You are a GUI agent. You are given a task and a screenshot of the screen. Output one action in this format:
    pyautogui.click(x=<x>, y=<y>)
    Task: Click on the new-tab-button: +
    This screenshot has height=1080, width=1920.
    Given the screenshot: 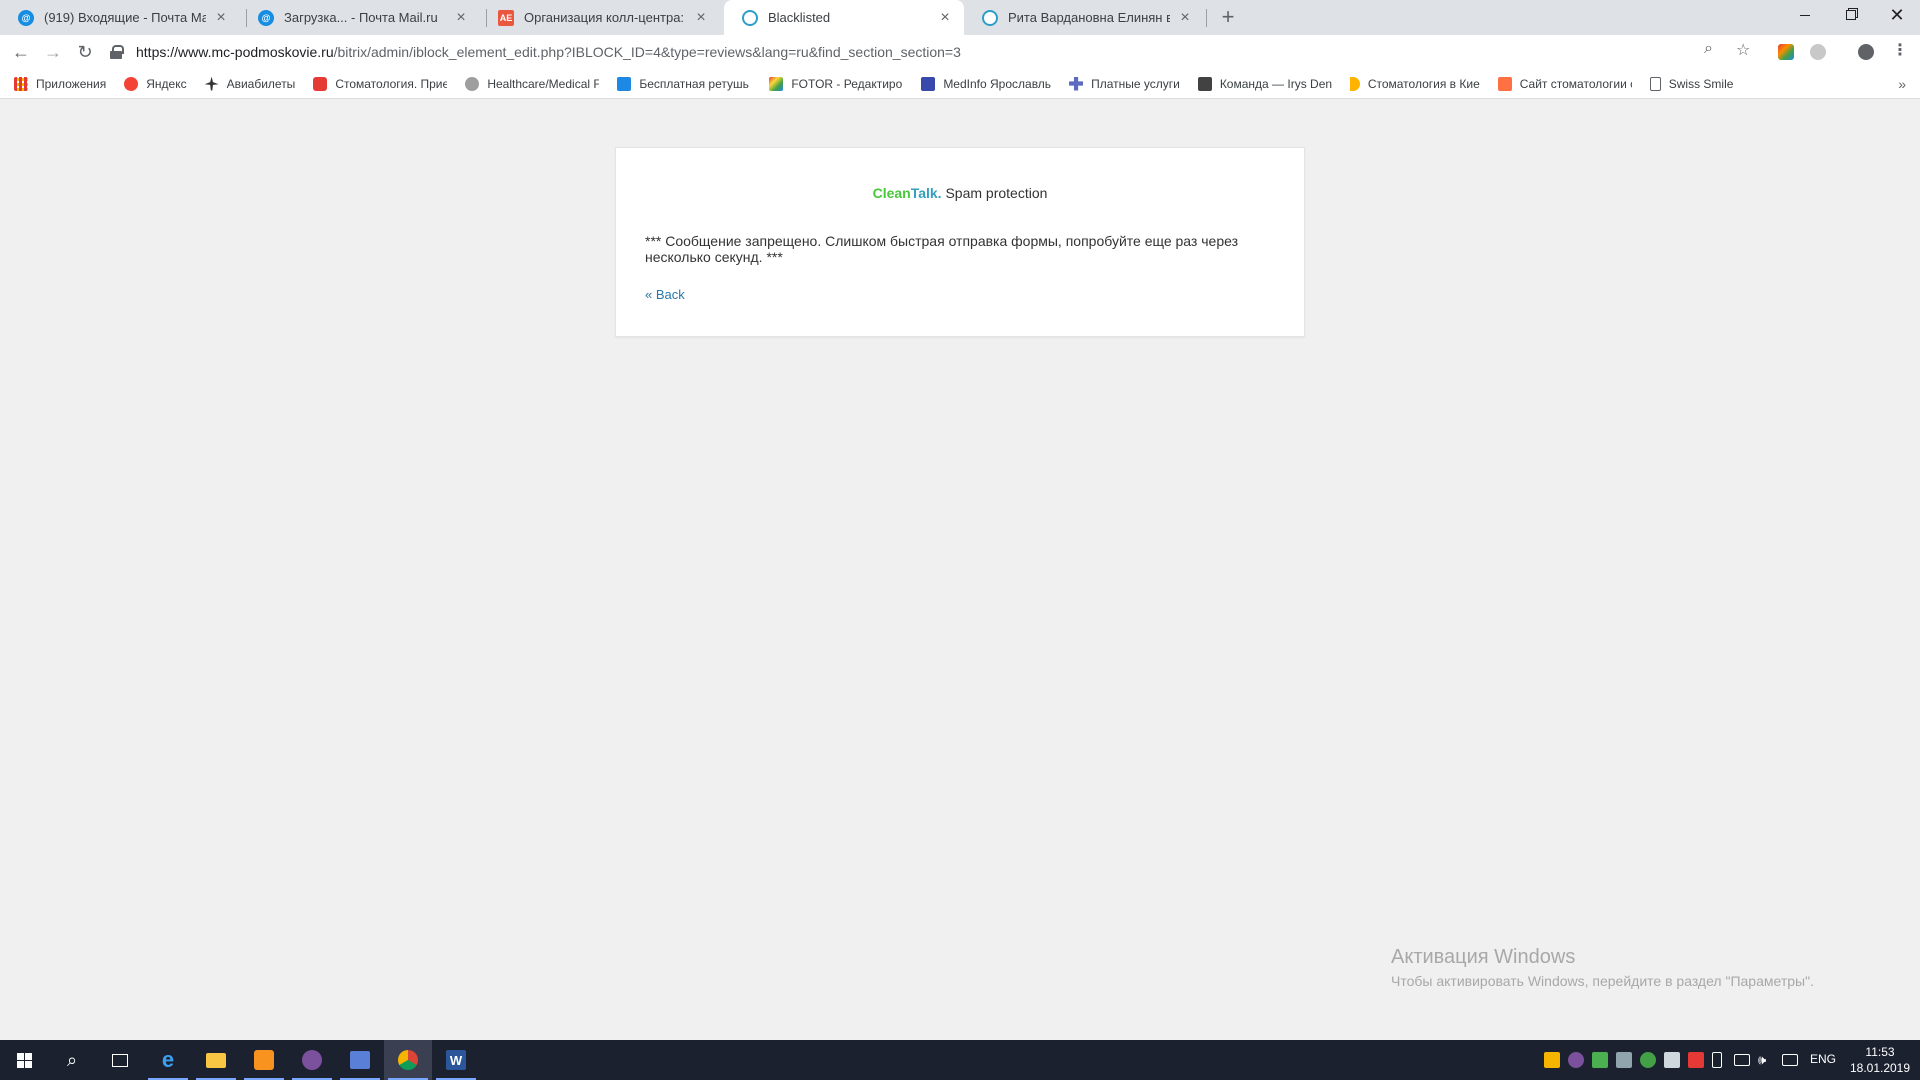 What is the action you would take?
    pyautogui.click(x=1228, y=18)
    